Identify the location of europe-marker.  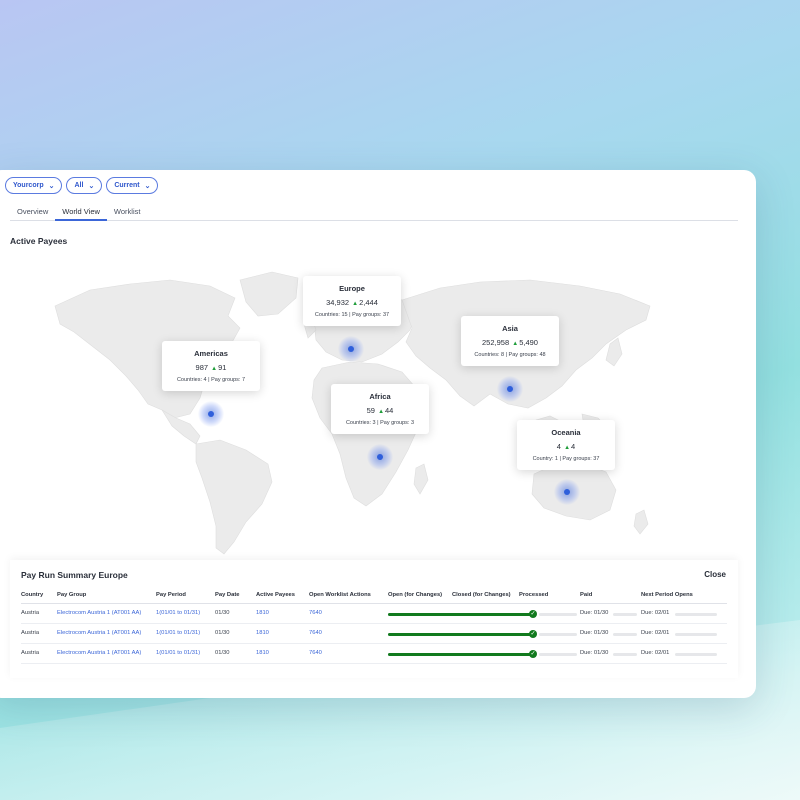
(351, 349).